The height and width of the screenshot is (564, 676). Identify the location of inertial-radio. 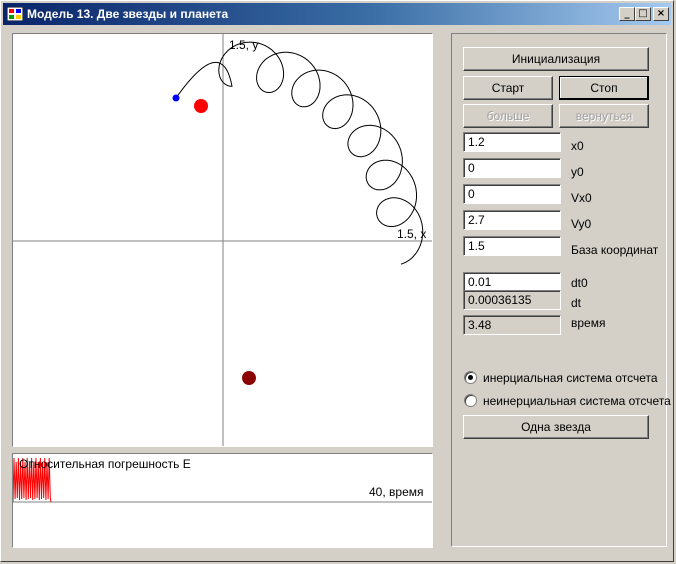
(470, 377).